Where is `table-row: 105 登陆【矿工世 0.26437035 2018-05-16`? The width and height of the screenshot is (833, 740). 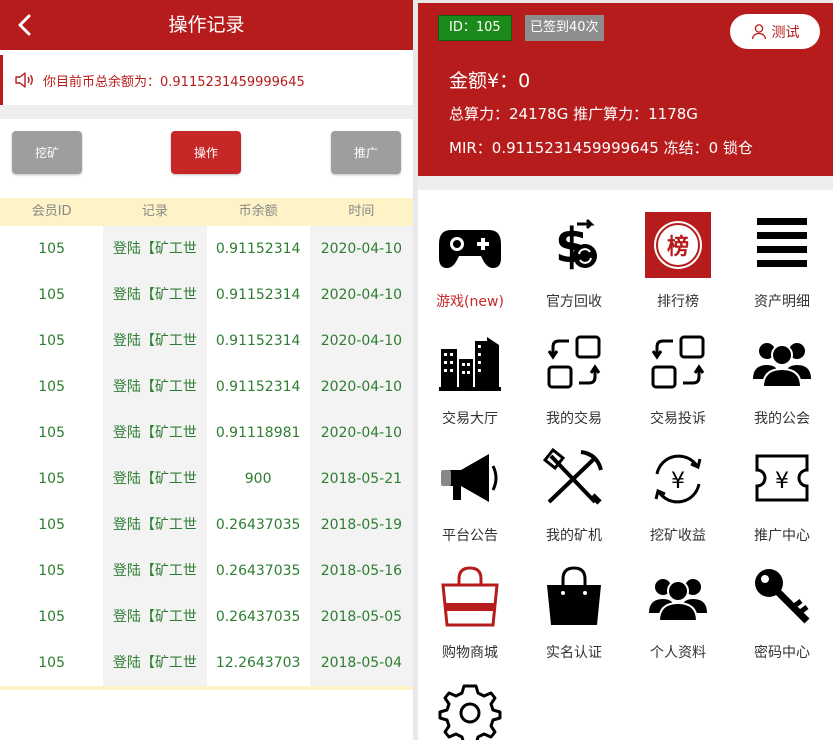
table-row: 105 登陆【矿工世 0.26437035 2018-05-16 is located at coordinates (206, 571).